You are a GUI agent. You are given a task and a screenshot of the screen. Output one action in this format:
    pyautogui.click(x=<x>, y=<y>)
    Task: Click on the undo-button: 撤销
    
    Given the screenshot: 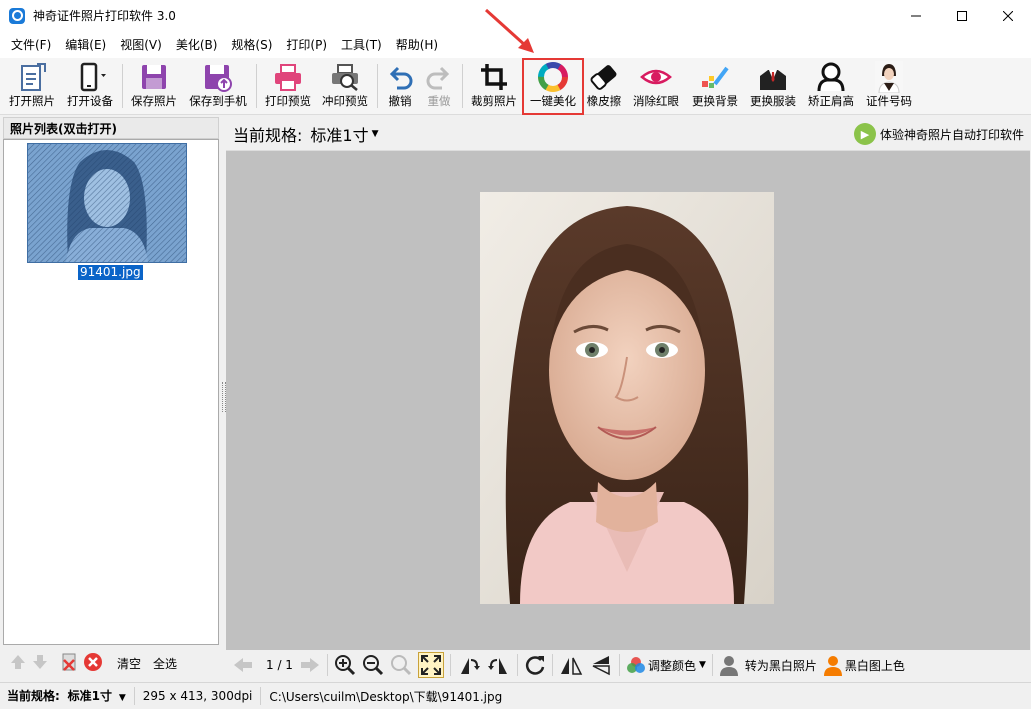 What is the action you would take?
    pyautogui.click(x=400, y=87)
    